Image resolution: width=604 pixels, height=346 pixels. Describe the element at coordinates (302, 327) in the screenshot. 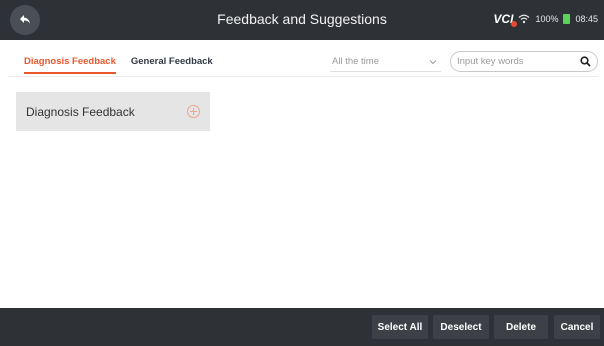

I see `bottom-toolbar: Select All Deselect Delete Cancel` at that location.